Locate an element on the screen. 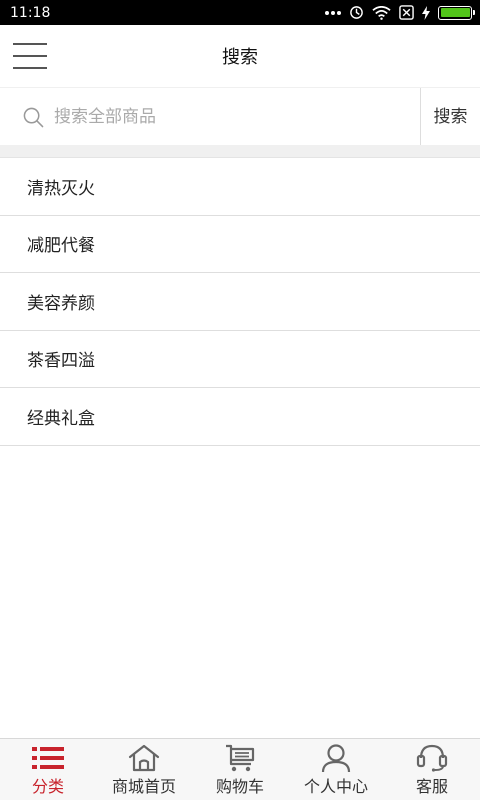  tab-customer-service: 客服 is located at coordinates (432, 769).